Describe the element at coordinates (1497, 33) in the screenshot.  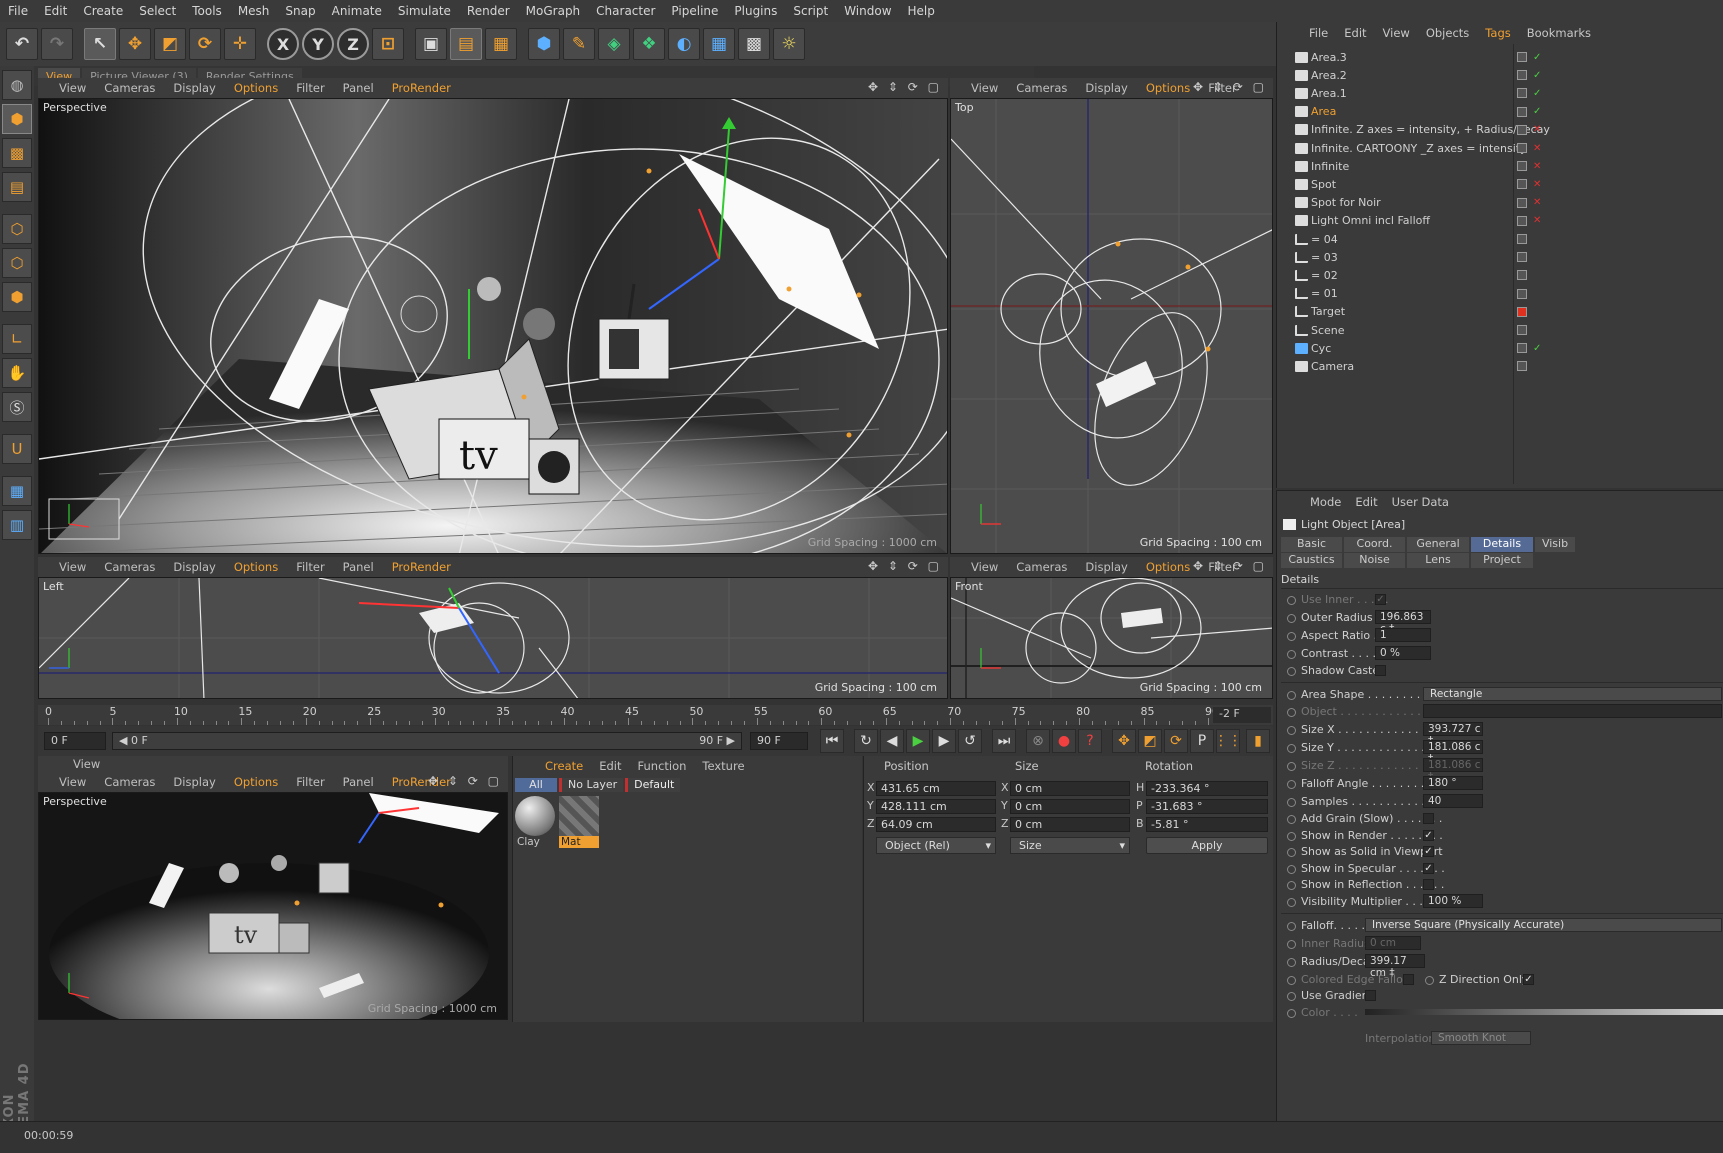
I see `object-menu-tags: Tags` at that location.